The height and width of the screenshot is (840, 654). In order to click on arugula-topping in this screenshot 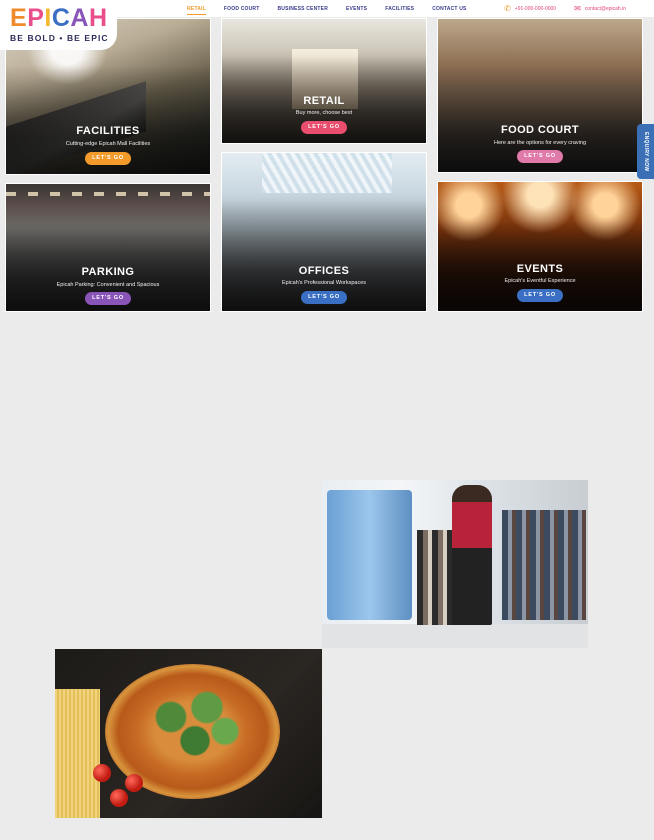, I will do `click(195, 726)`.